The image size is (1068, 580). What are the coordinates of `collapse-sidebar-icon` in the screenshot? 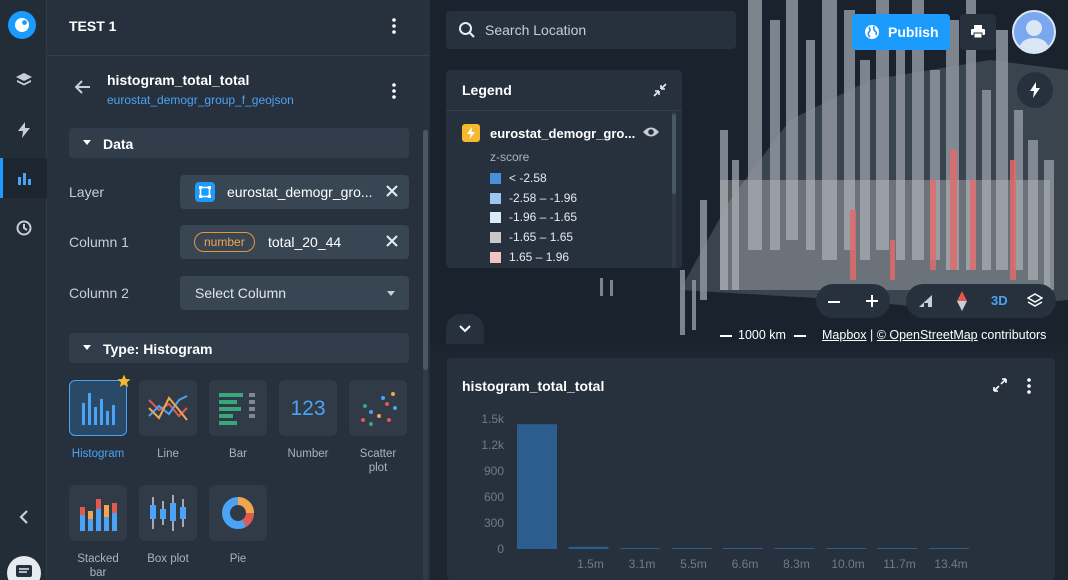 It's located at (23, 517).